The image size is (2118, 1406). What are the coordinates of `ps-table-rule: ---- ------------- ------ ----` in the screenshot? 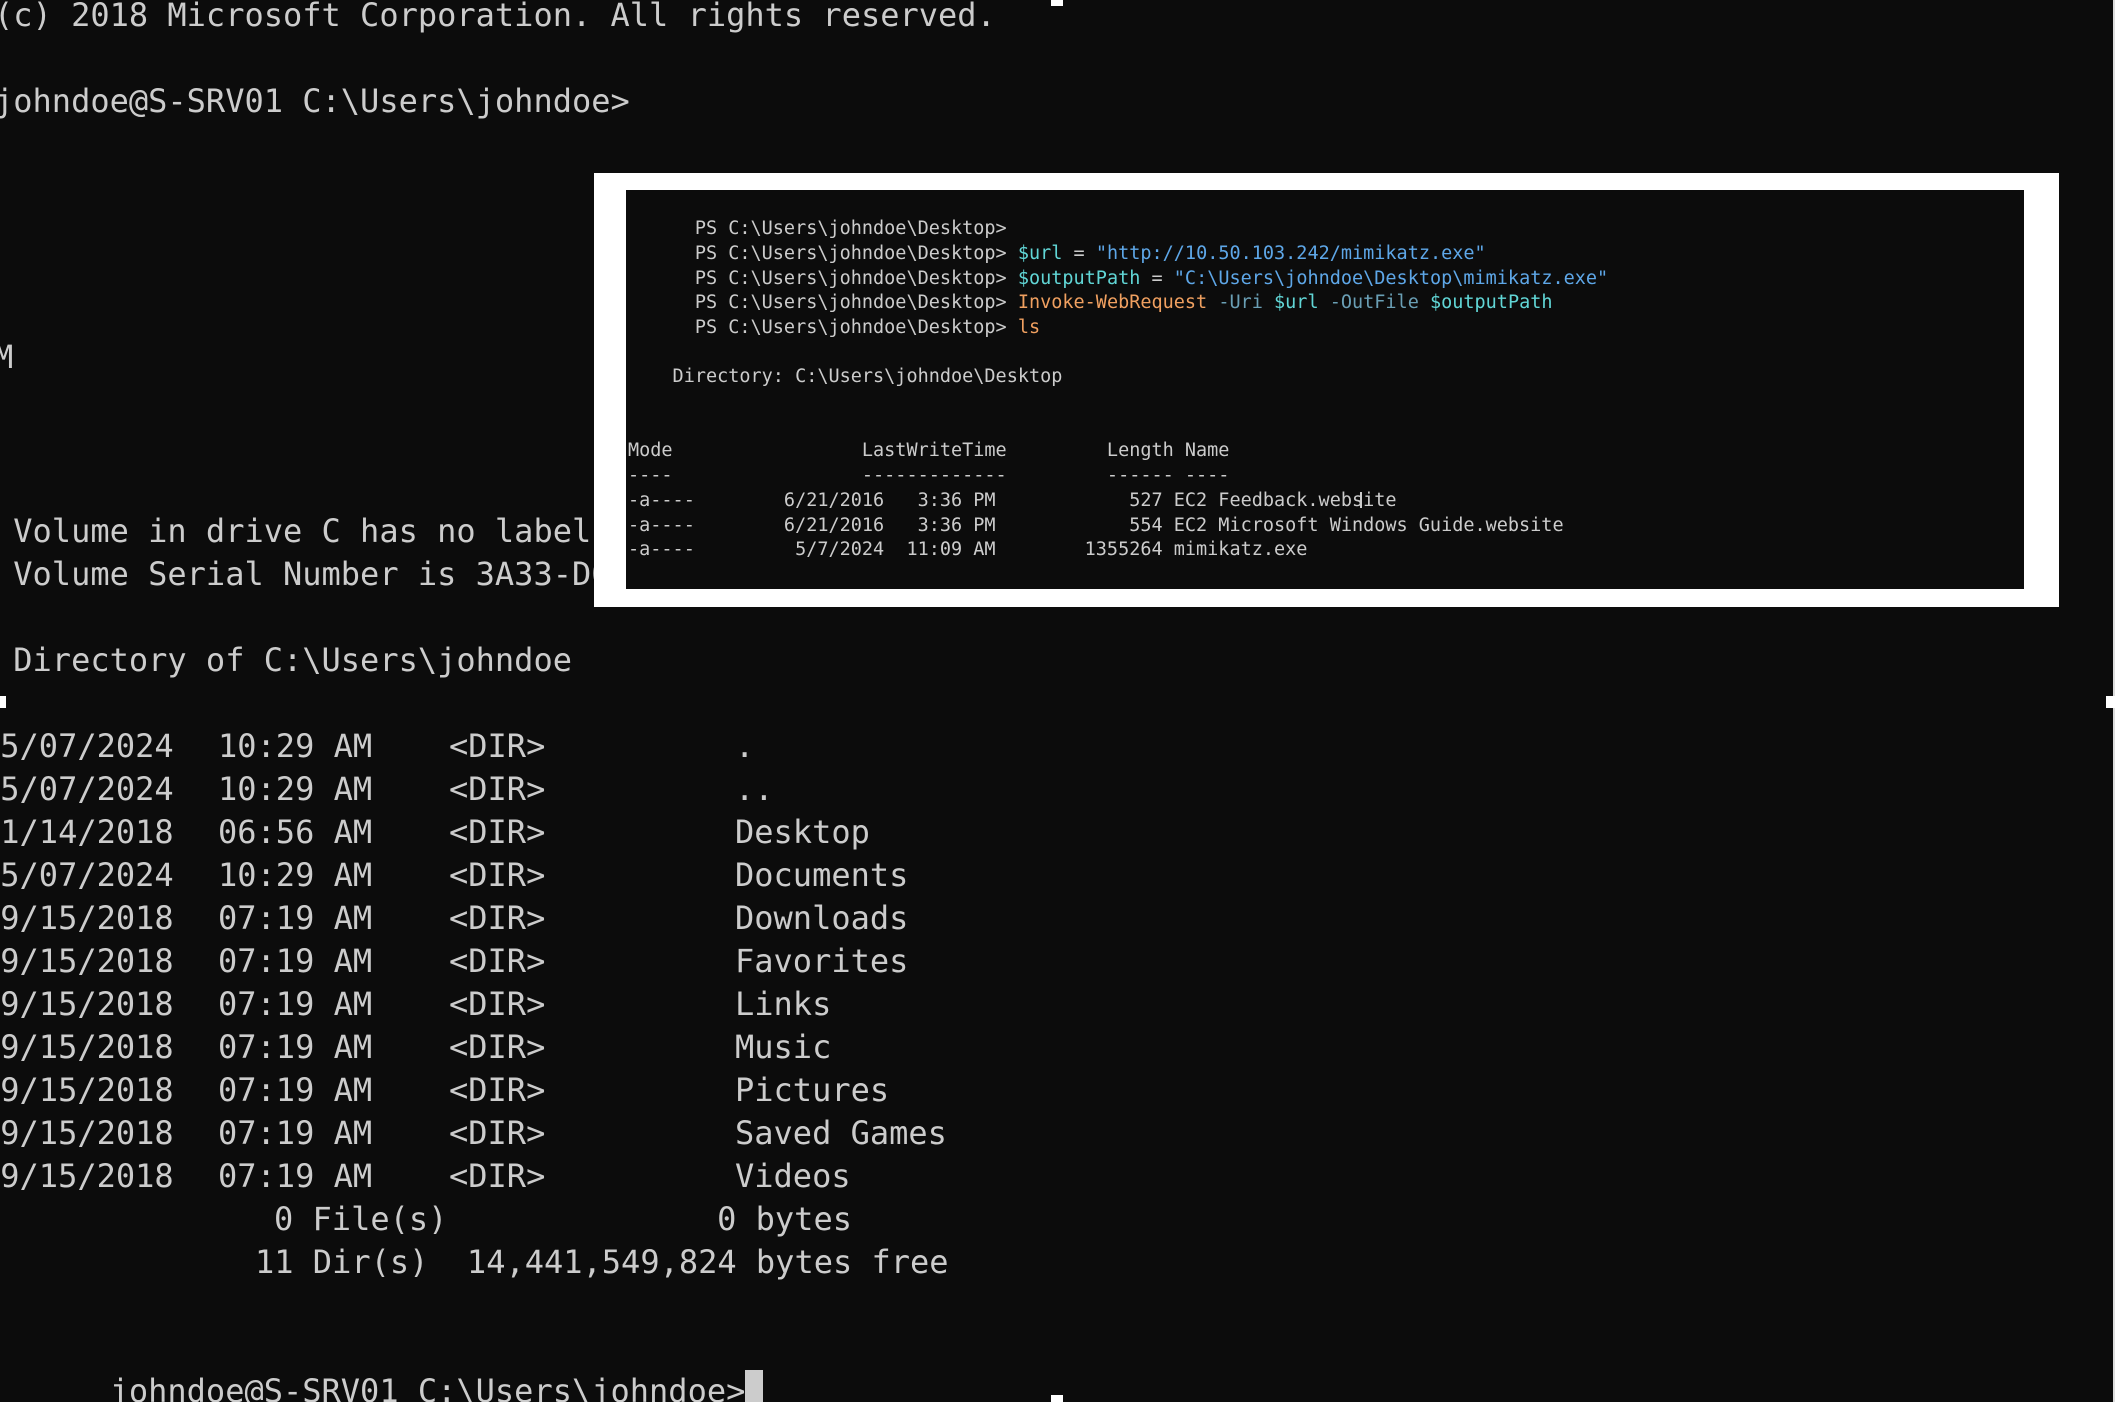 It's located at (929, 475).